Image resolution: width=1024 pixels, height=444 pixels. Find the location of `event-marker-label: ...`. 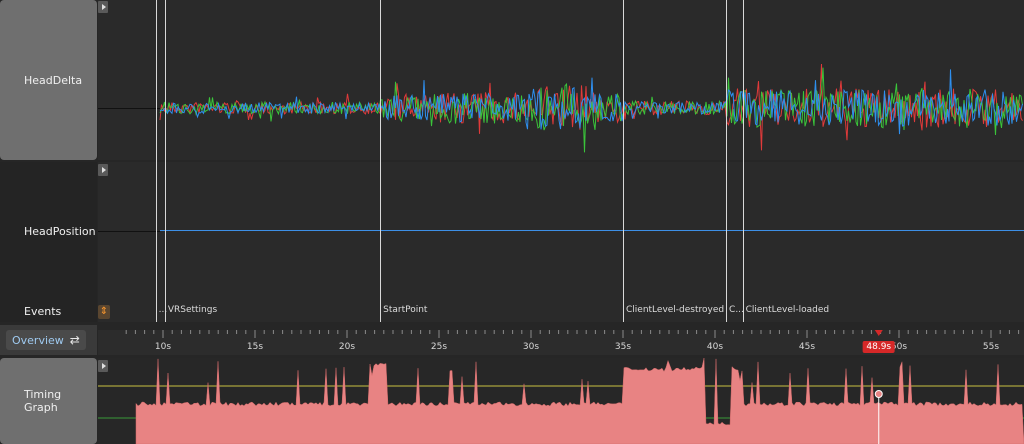

event-marker-label: ... is located at coordinates (163, 310).